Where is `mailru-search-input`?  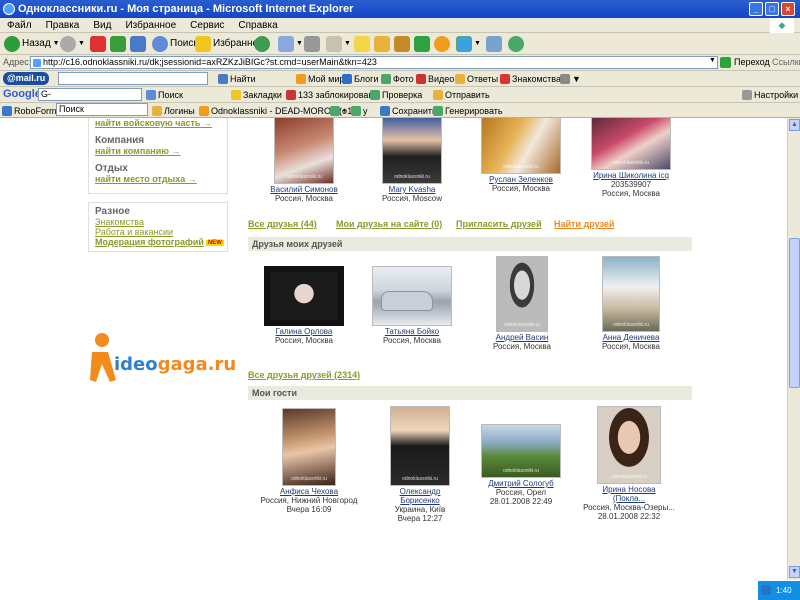 mailru-search-input is located at coordinates (133, 78).